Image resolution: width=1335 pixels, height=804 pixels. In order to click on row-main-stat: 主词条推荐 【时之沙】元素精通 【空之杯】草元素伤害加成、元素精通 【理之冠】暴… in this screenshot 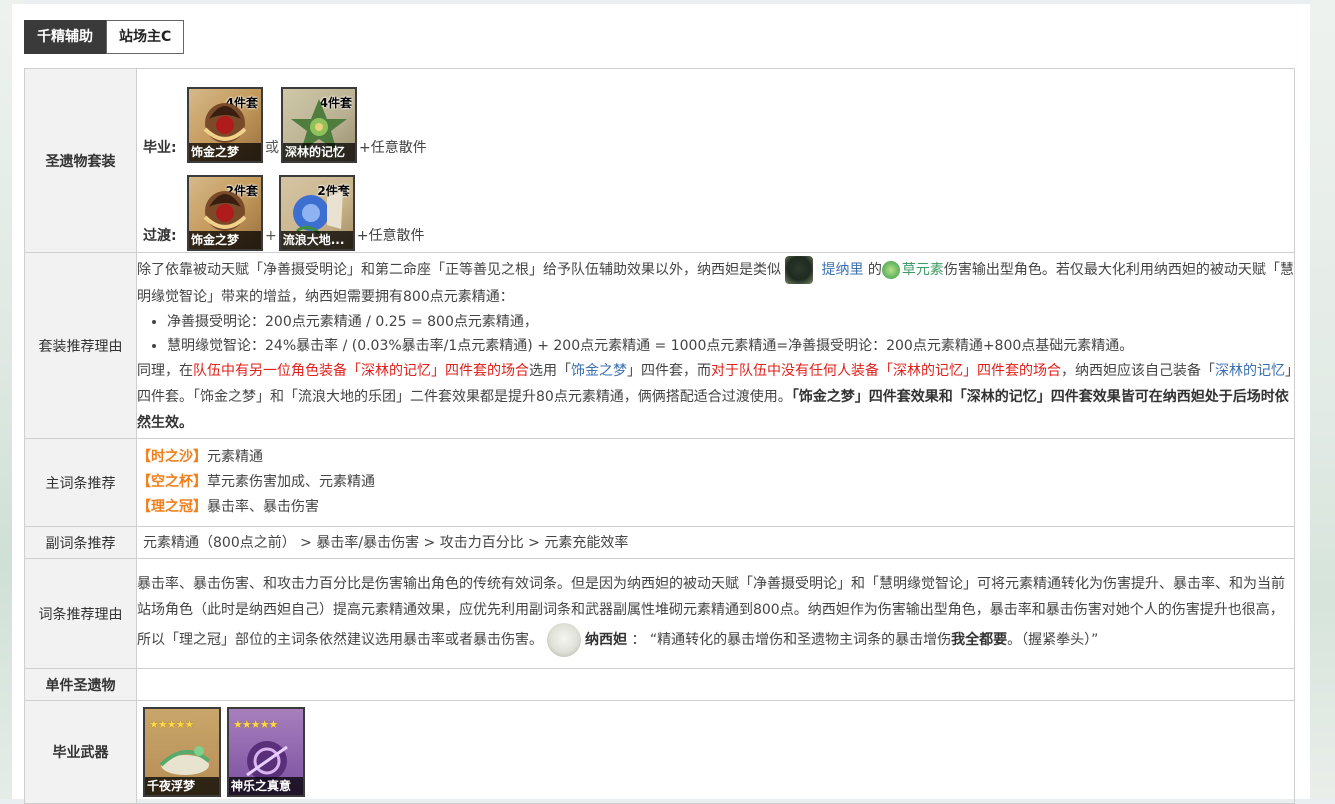, I will do `click(659, 482)`.